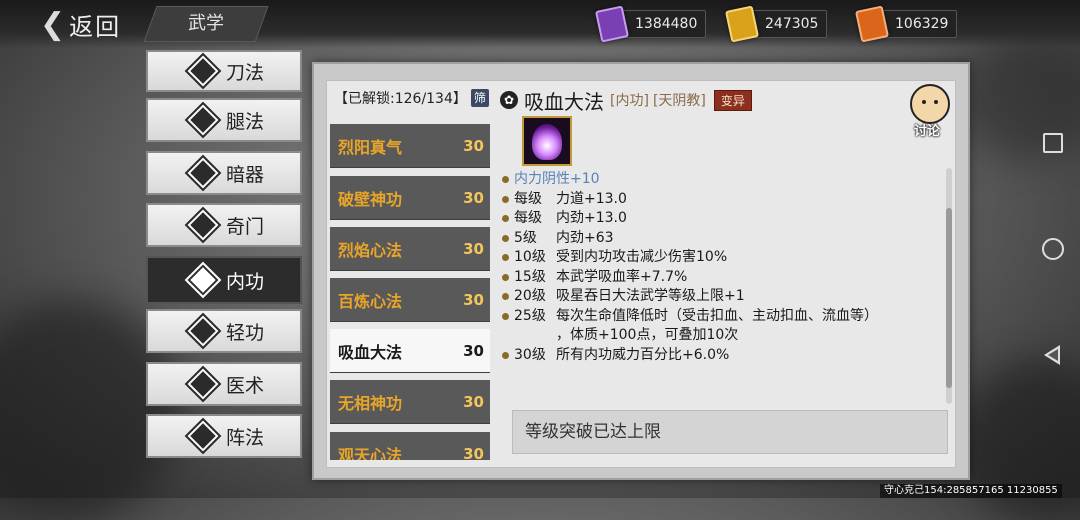 Image resolution: width=1080 pixels, height=520 pixels. Describe the element at coordinates (725, 239) in the screenshot. I see `effect-line: 5级 内劲+63` at that location.